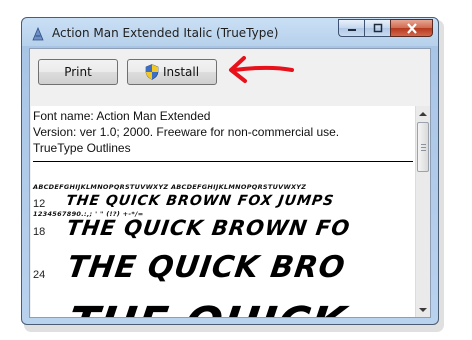 This screenshot has height=340, width=472. I want to click on print-button: Print, so click(78, 72).